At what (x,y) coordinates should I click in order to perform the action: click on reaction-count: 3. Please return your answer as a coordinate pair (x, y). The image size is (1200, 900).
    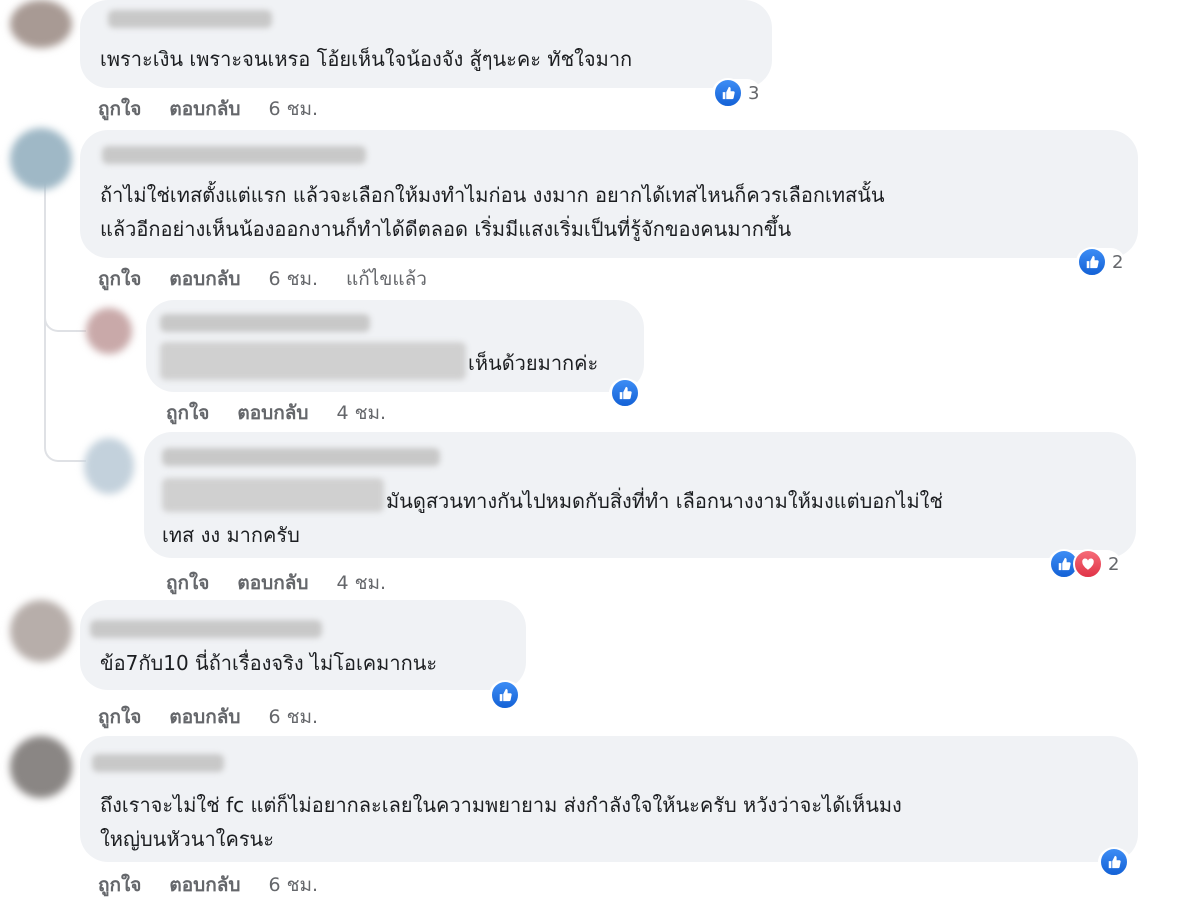
    Looking at the image, I should click on (754, 93).